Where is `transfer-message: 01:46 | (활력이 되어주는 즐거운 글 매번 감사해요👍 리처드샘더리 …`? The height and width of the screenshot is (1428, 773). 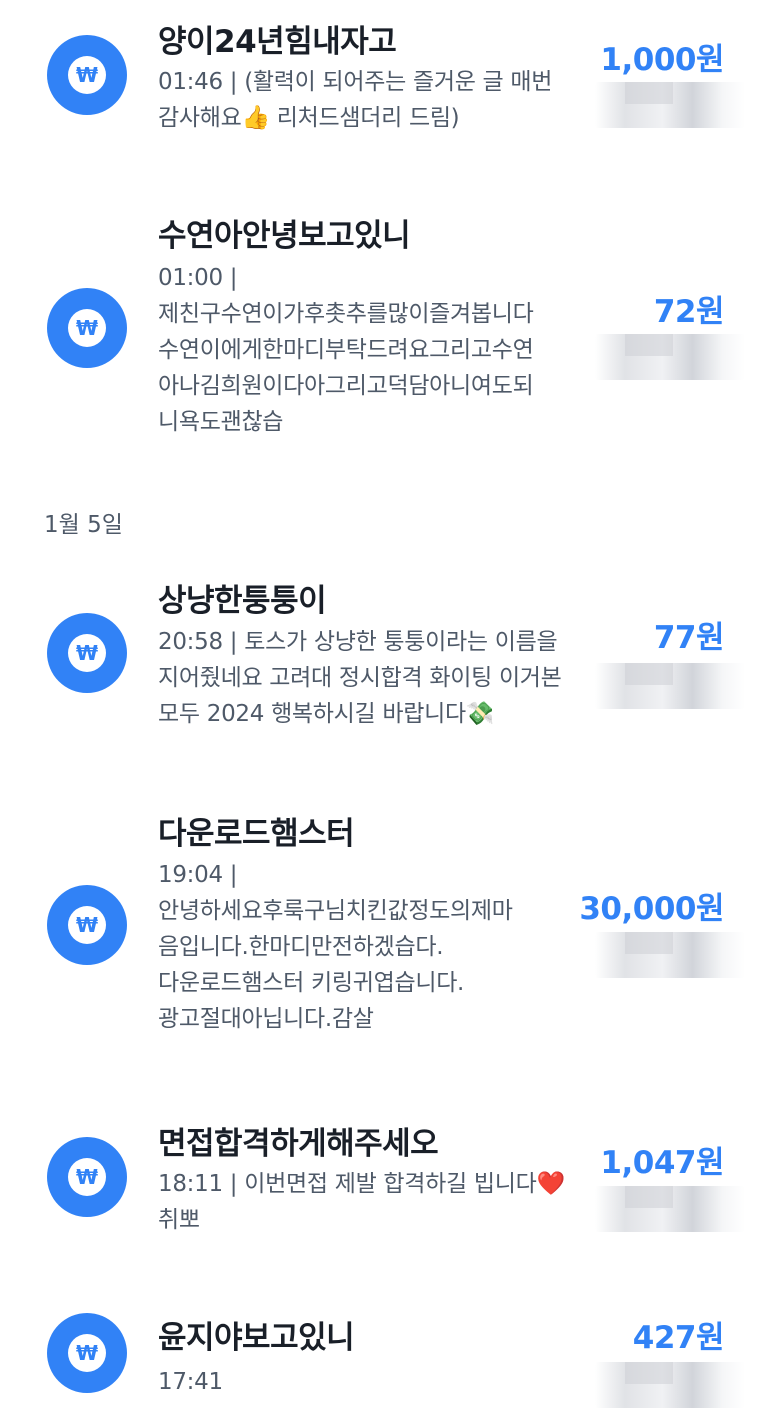
transfer-message: 01:46 | (활력이 되어주는 즐거운 글 매번 감사해요👍 리처드샘더리 … is located at coordinates (368, 100).